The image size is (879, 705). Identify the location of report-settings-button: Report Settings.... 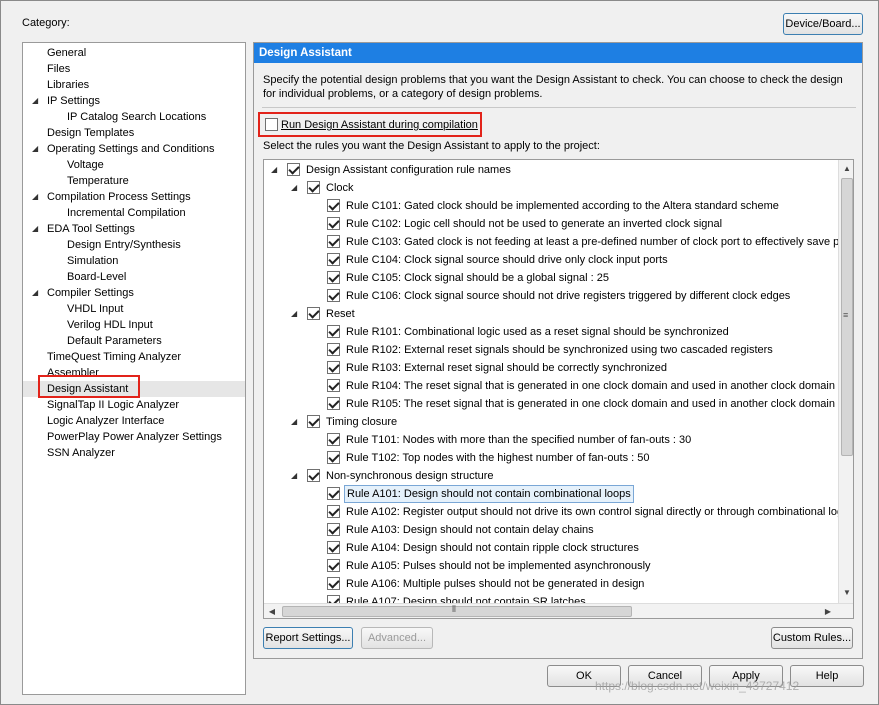
(308, 638).